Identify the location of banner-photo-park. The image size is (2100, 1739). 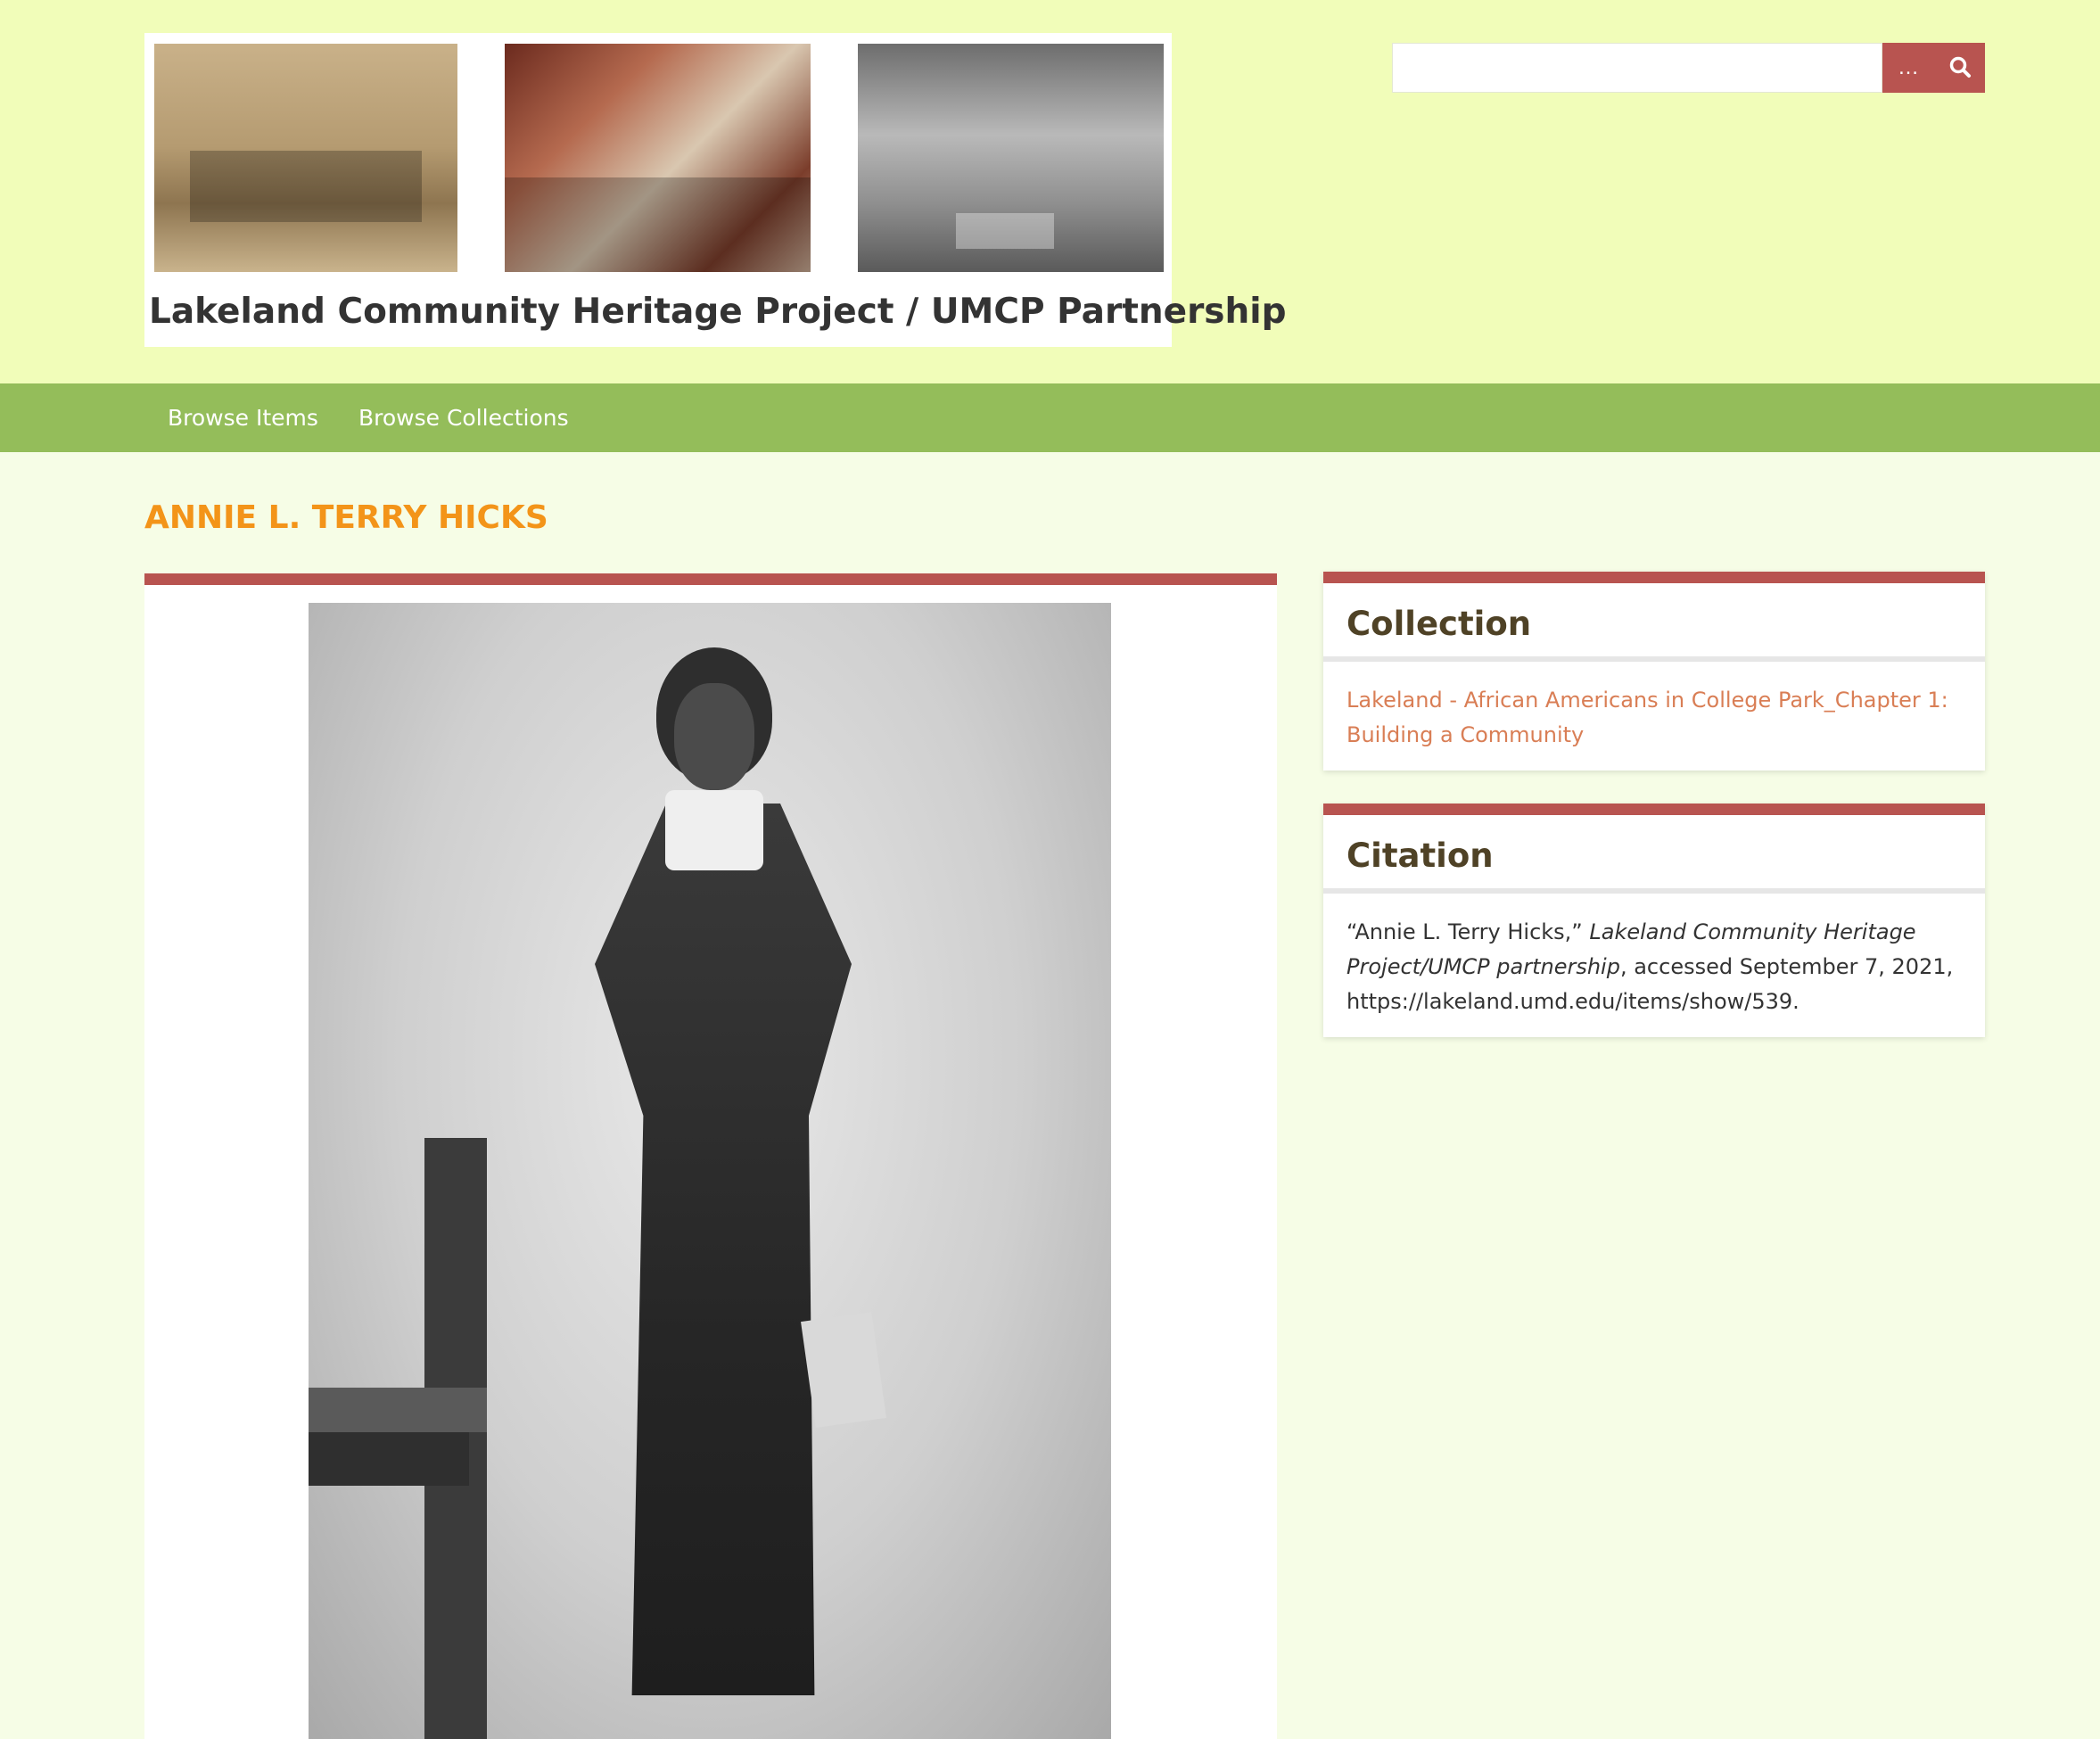
(1011, 158).